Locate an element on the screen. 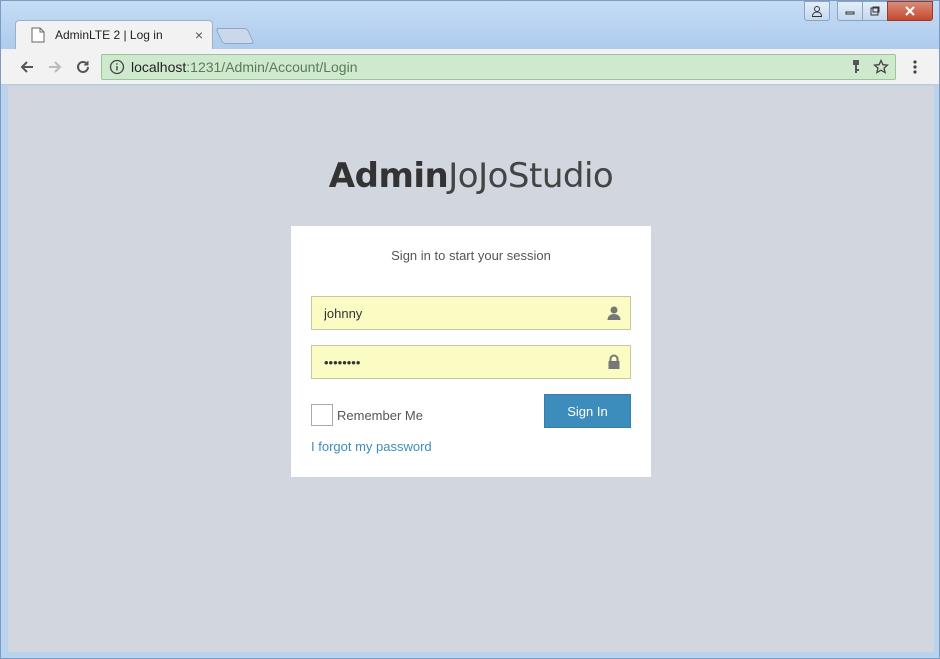  username-input is located at coordinates (471, 313).